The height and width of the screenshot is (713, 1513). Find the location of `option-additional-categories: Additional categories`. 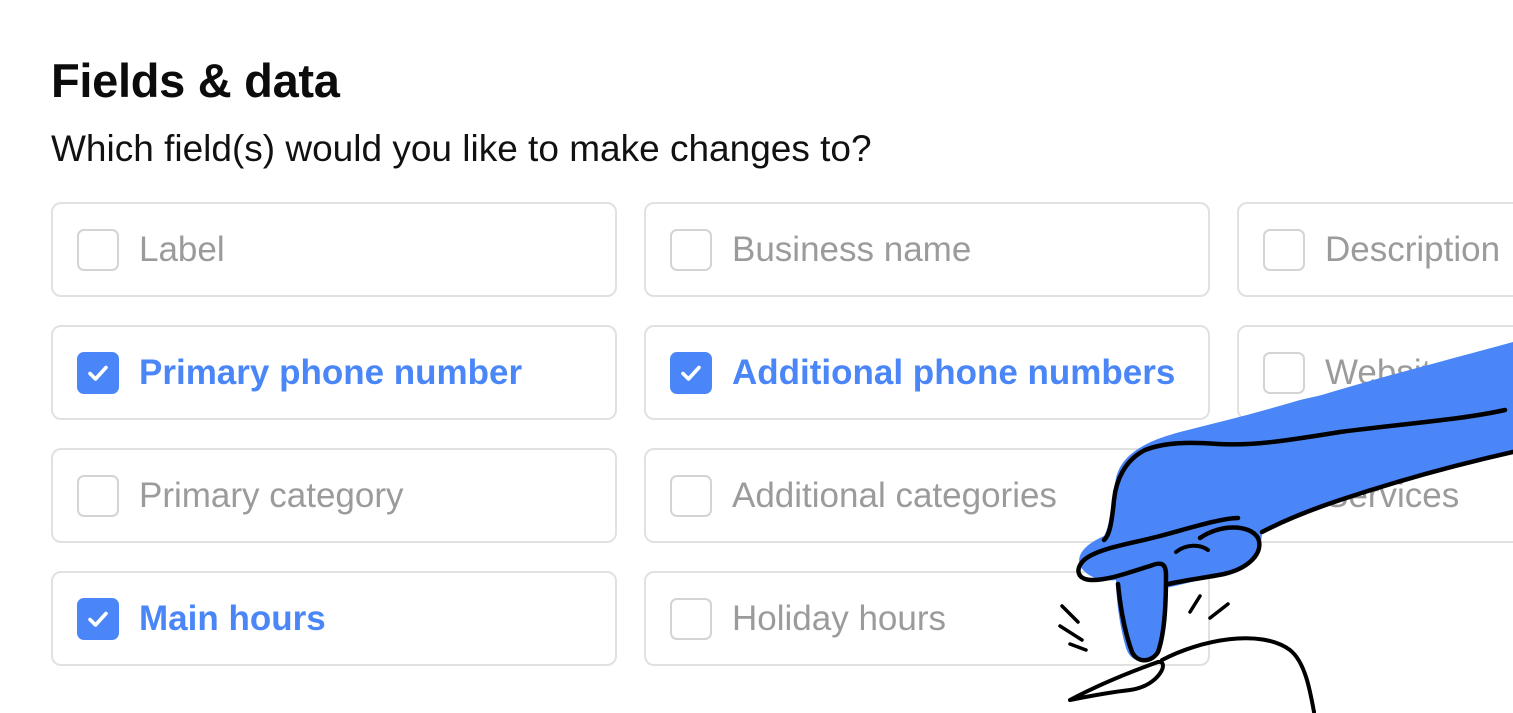

option-additional-categories: Additional categories is located at coordinates (927, 495).